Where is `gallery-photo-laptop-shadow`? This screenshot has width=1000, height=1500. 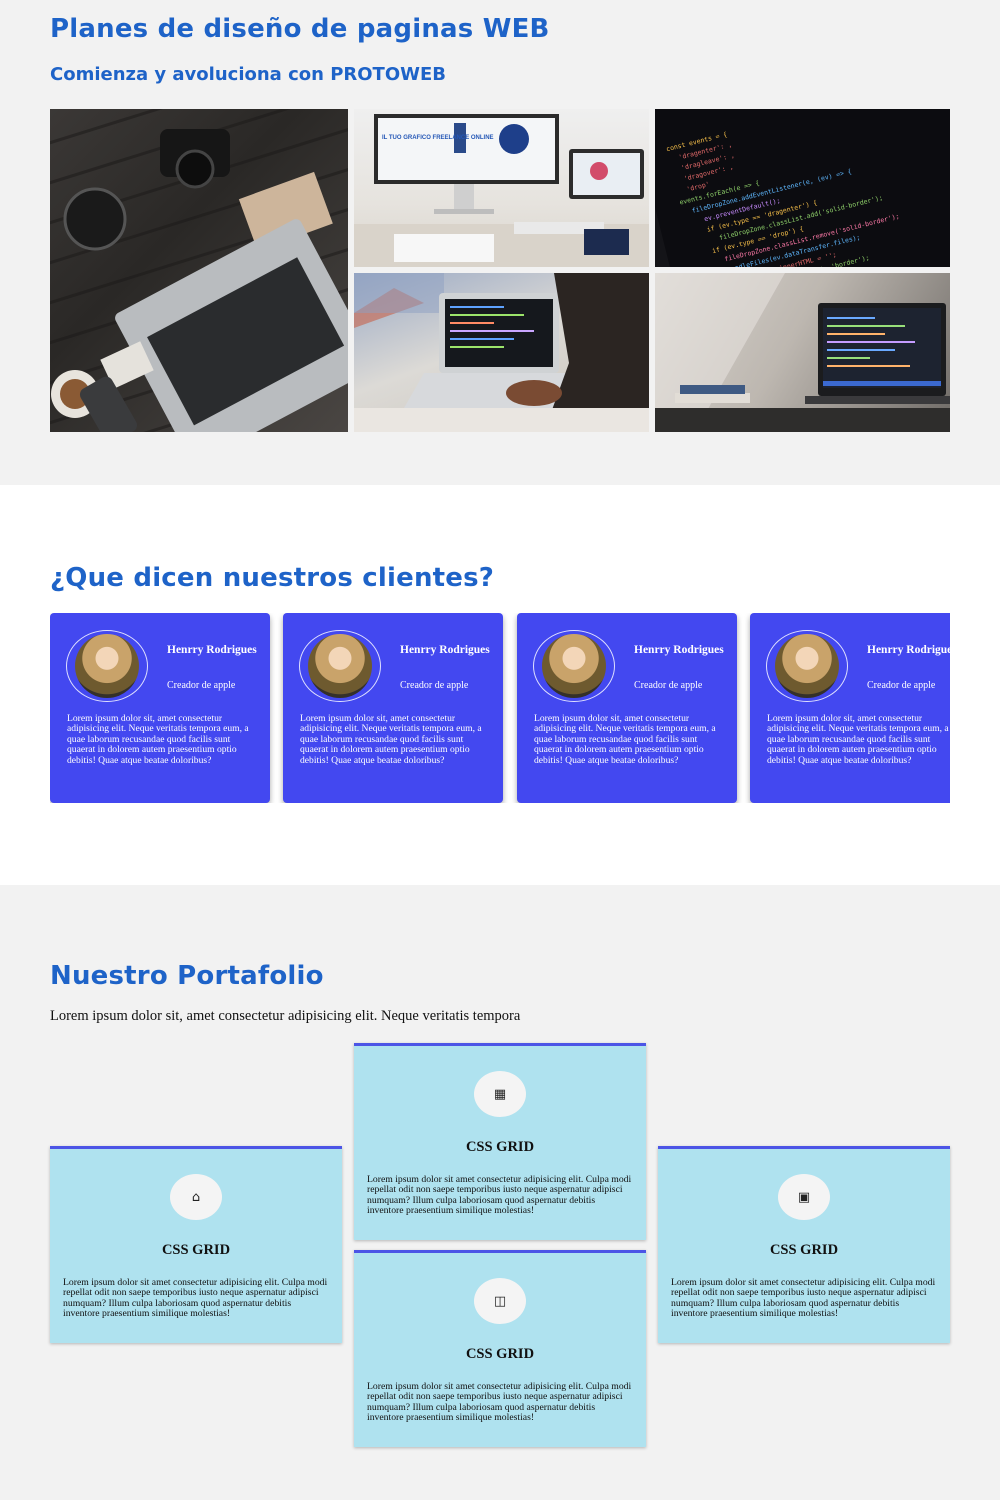
gallery-photo-laptop-shadow is located at coordinates (802, 352).